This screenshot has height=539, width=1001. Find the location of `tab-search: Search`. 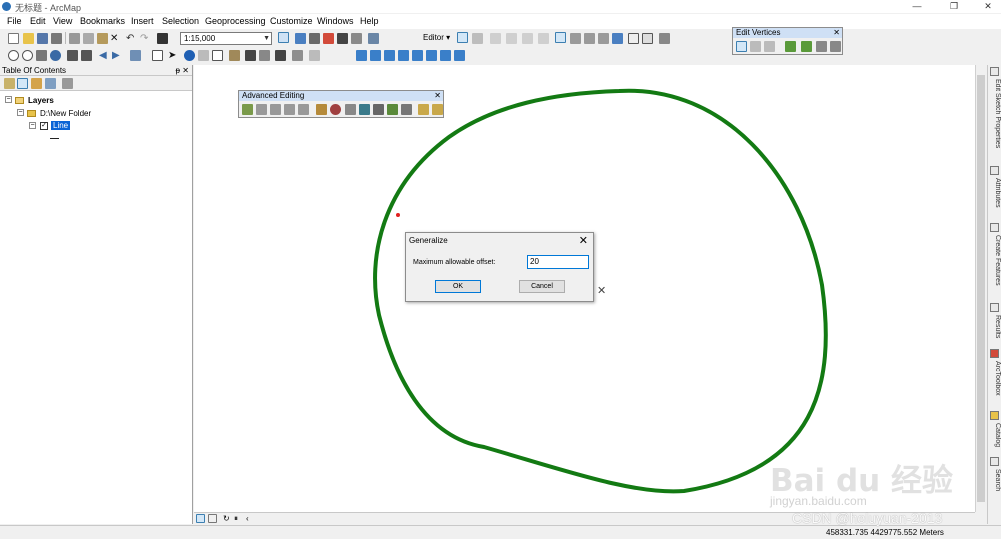

tab-search: Search is located at coordinates (994, 474).